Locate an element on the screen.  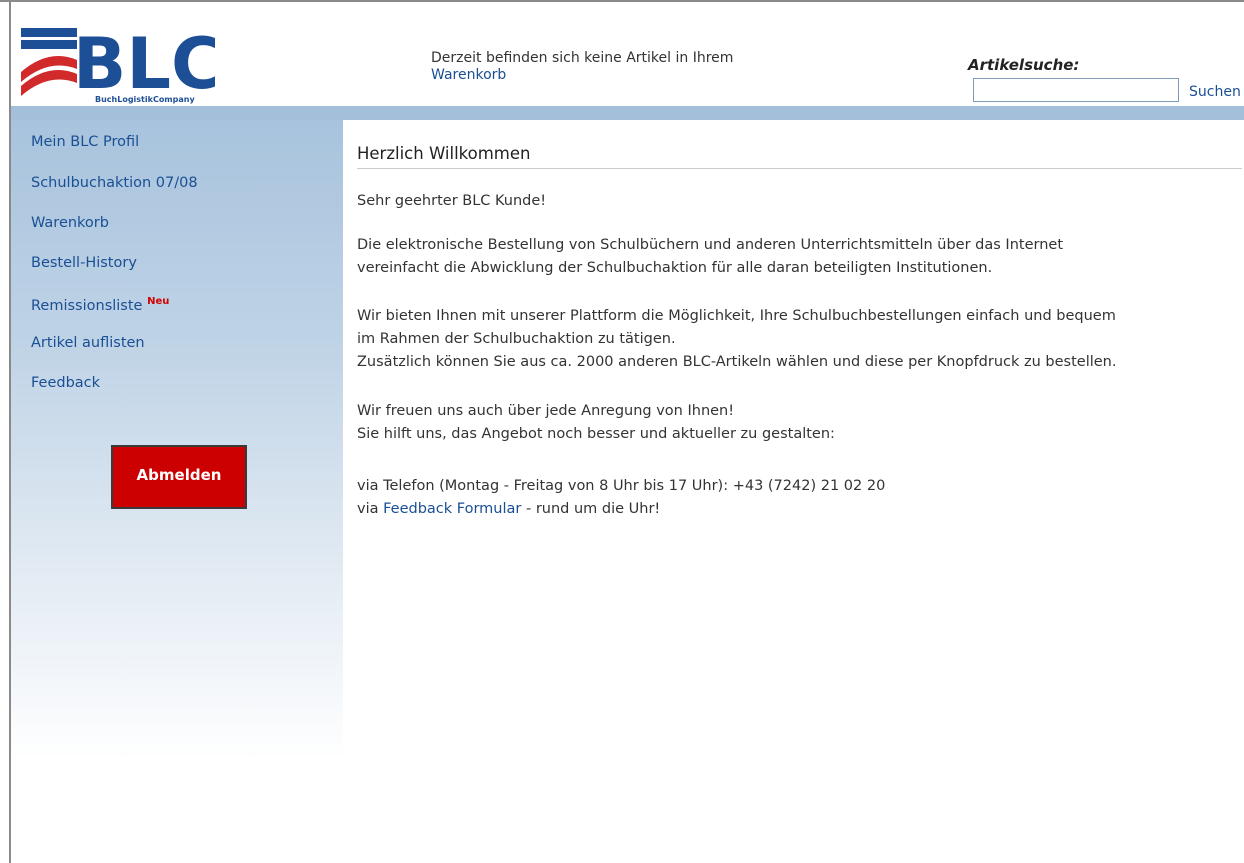
svg-text: BuchLogistikCompany is located at coordinates (145, 99).